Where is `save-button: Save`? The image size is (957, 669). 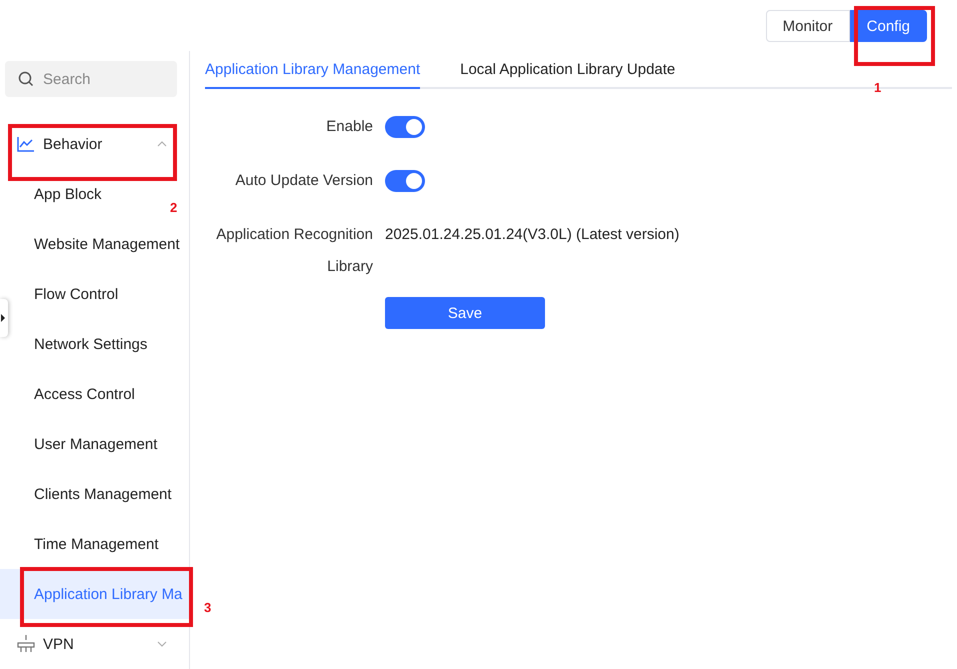 save-button: Save is located at coordinates (465, 313).